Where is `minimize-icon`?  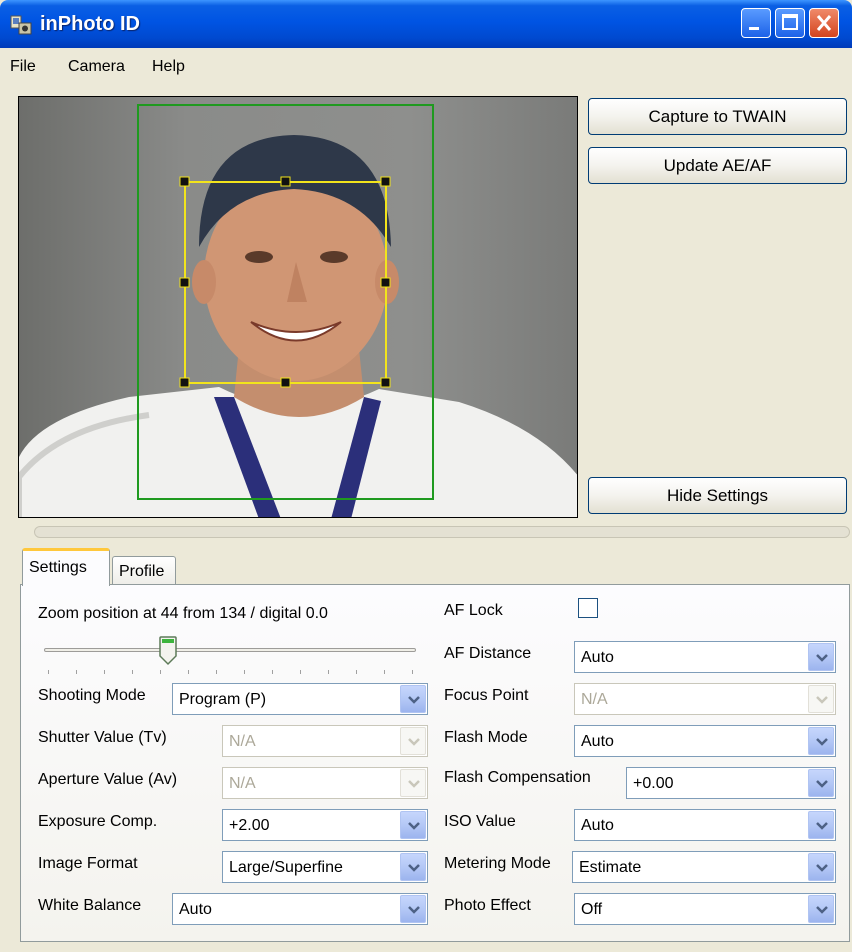
minimize-icon is located at coordinates (754, 28).